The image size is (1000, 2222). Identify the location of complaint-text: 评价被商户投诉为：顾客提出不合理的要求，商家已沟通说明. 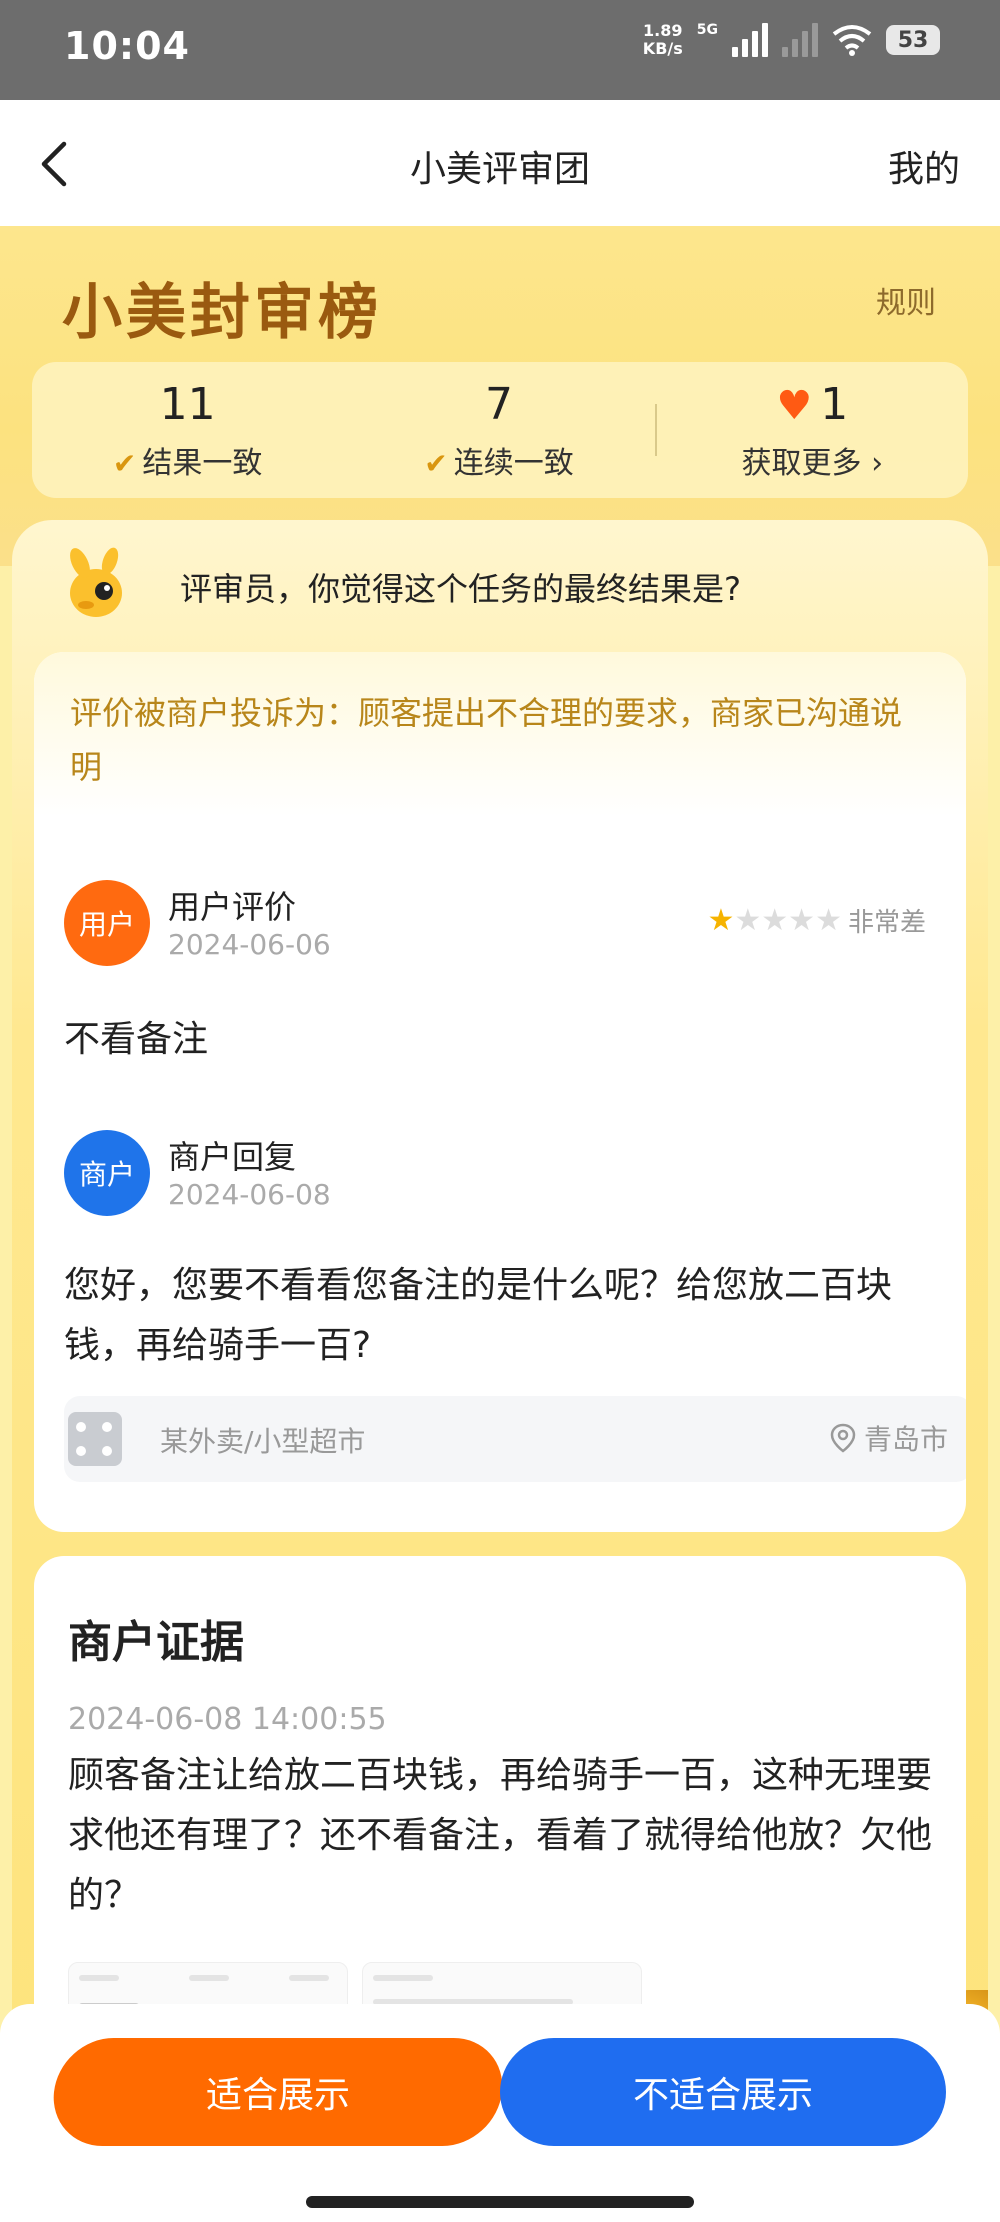
(500, 734).